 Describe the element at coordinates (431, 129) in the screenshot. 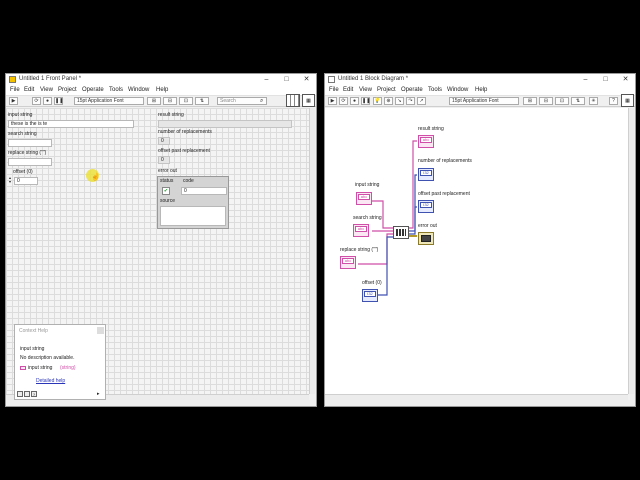

I see `result-string-terminal-label: result string` at that location.